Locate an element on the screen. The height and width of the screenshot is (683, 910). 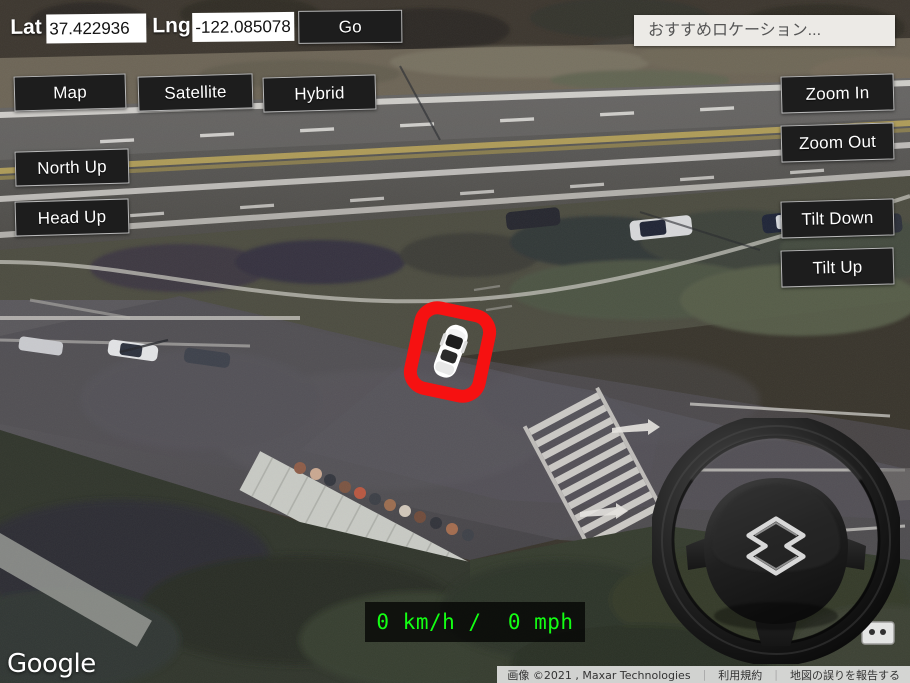
lng-input is located at coordinates (243, 26).